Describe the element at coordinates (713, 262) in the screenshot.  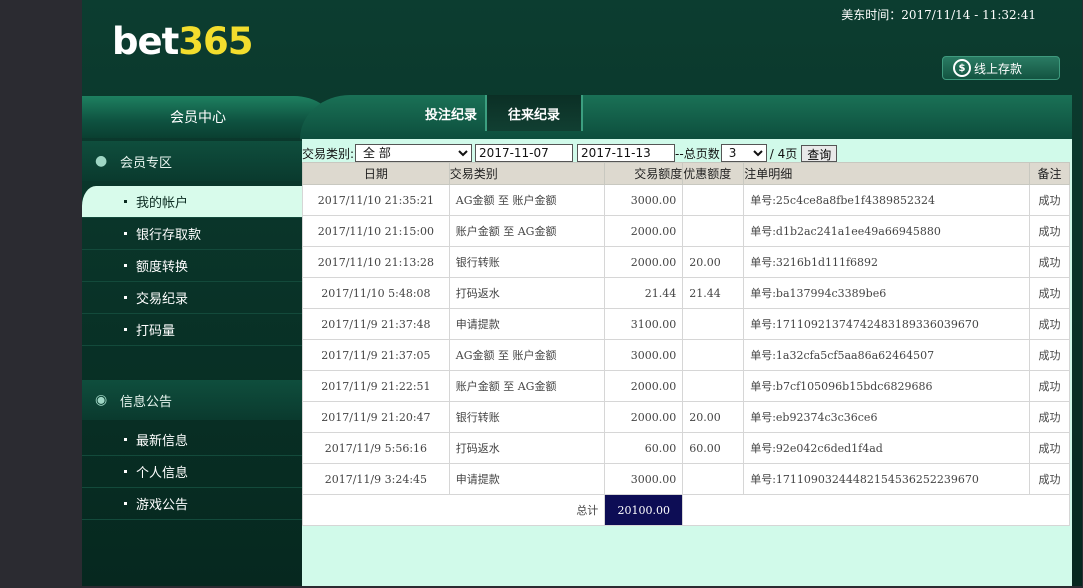
I see `cell-discount: 20.00` at that location.